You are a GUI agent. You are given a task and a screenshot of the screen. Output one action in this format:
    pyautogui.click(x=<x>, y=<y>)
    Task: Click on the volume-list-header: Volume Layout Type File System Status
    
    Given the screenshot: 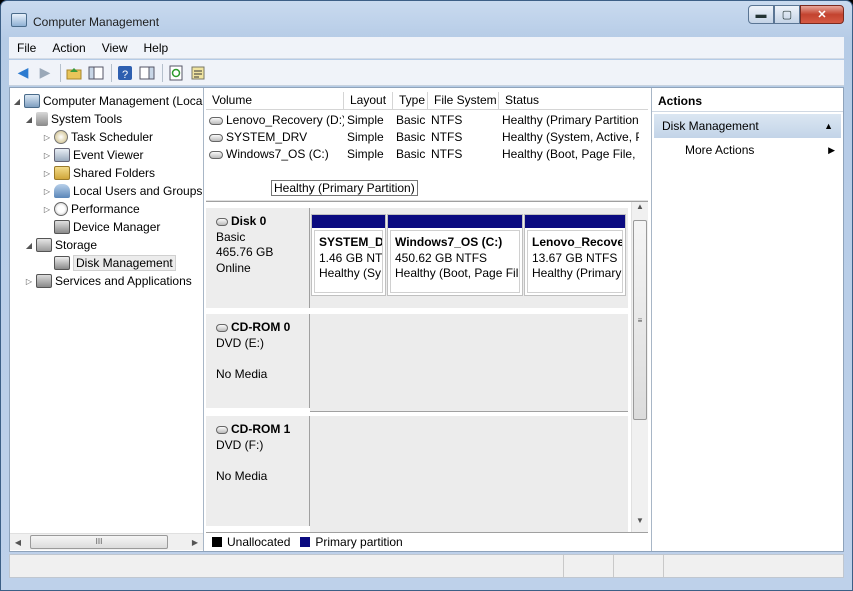 What is the action you would take?
    pyautogui.click(x=427, y=101)
    